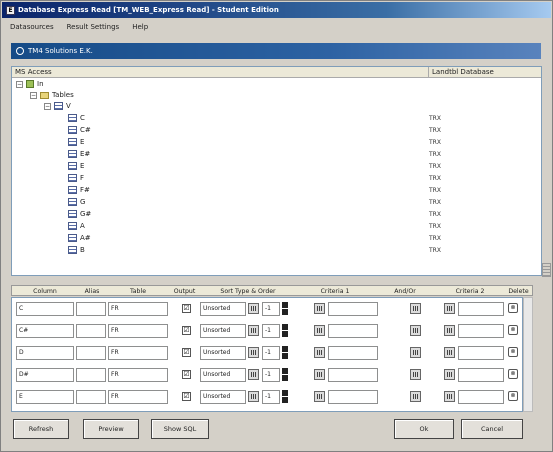 This screenshot has width=553, height=452. I want to click on menu-result-settings: Result Settings, so click(93, 27).